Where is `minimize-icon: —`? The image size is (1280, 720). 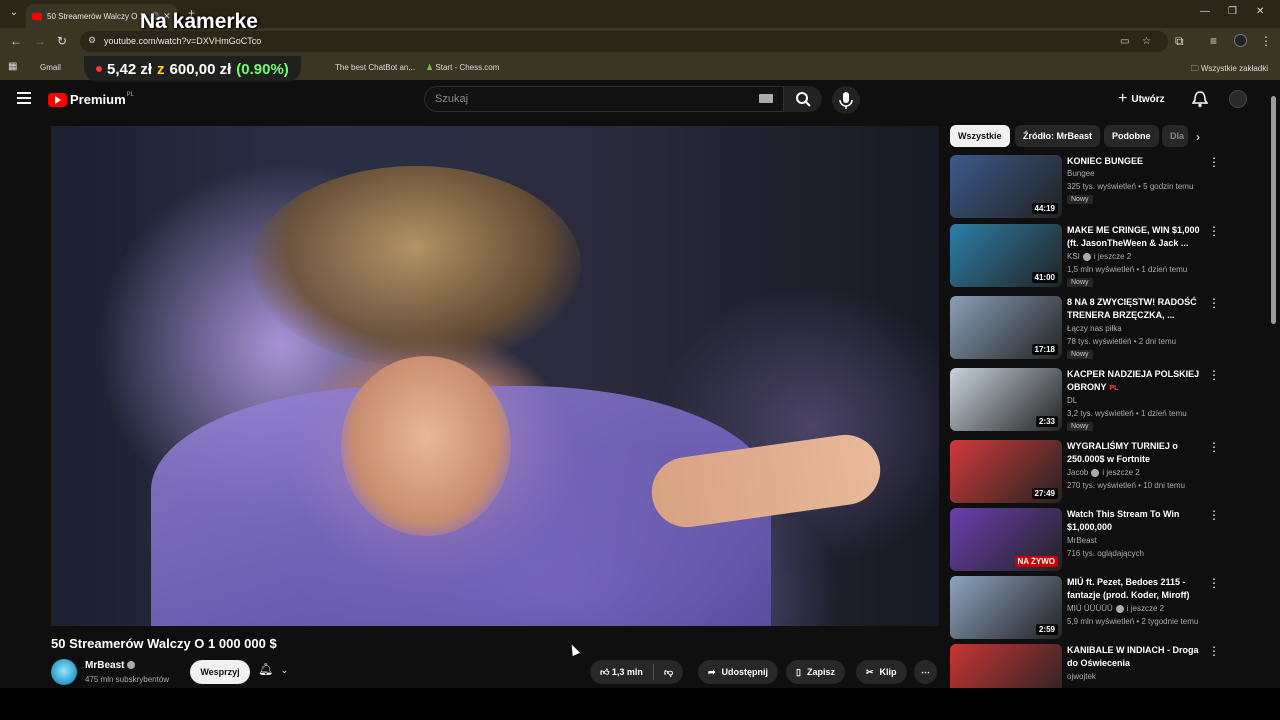 minimize-icon: — is located at coordinates (1205, 11).